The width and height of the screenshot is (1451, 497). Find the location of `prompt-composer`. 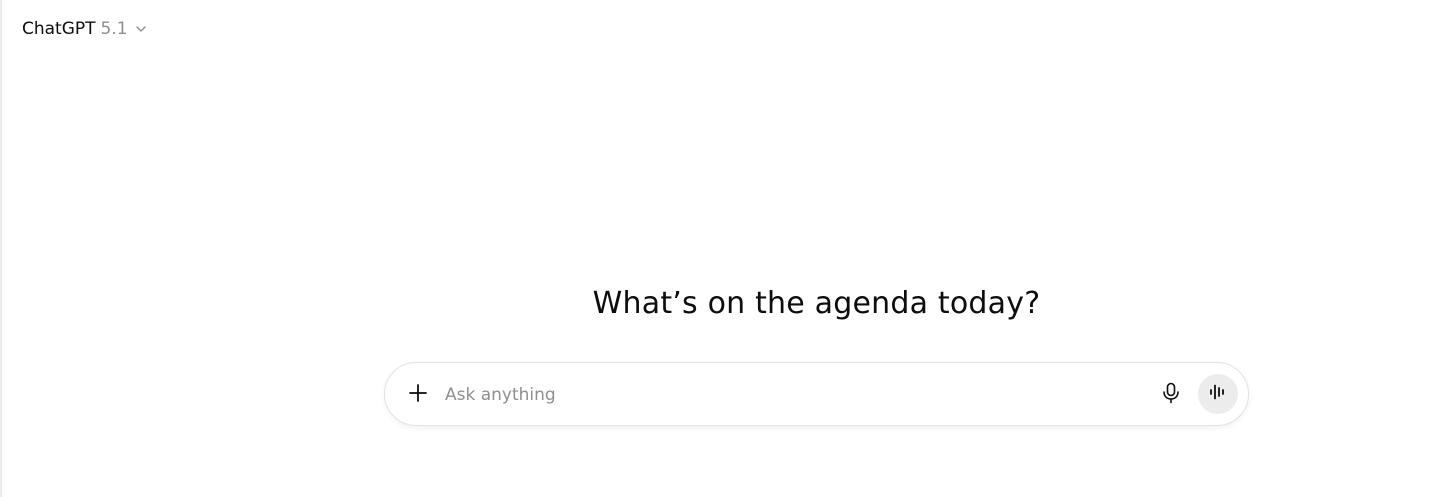

prompt-composer is located at coordinates (816, 394).